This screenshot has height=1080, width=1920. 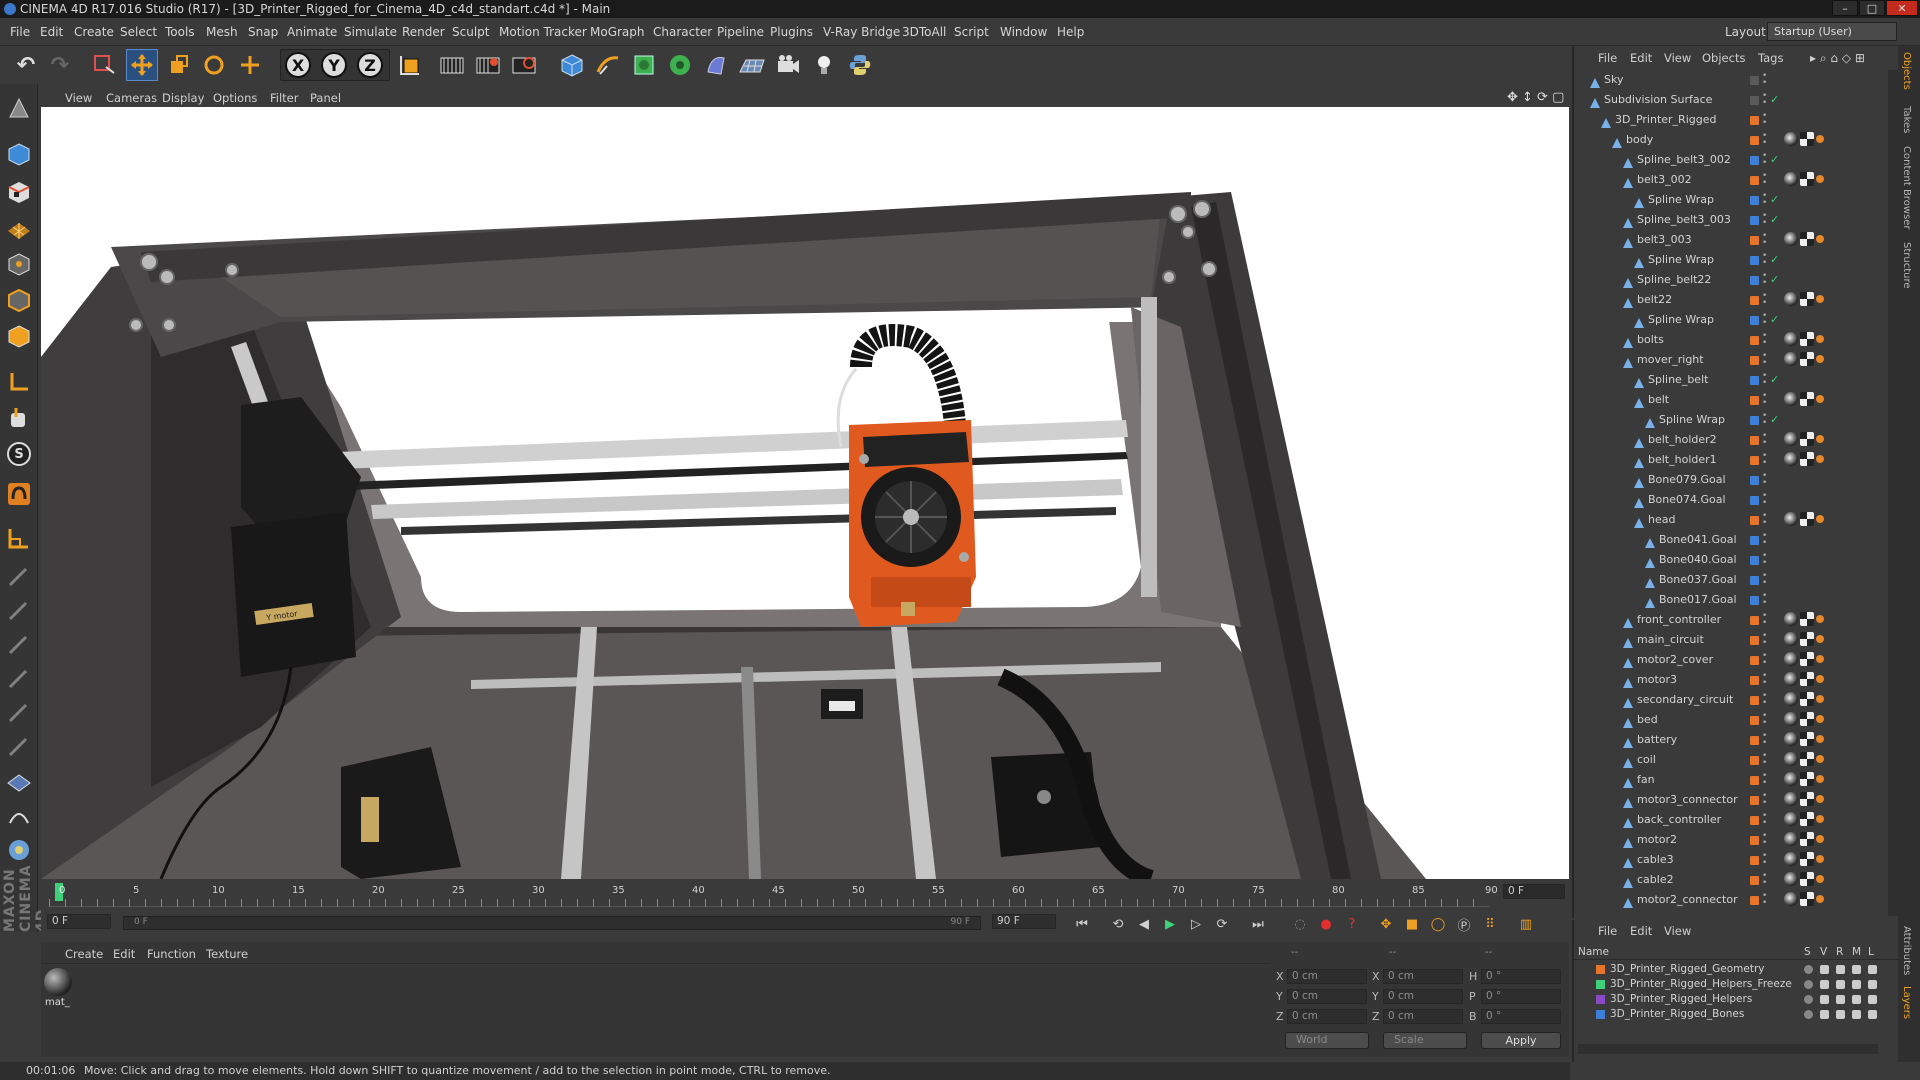 I want to click on object-row: Spline_belt22 • • ✓, so click(x=1730, y=280).